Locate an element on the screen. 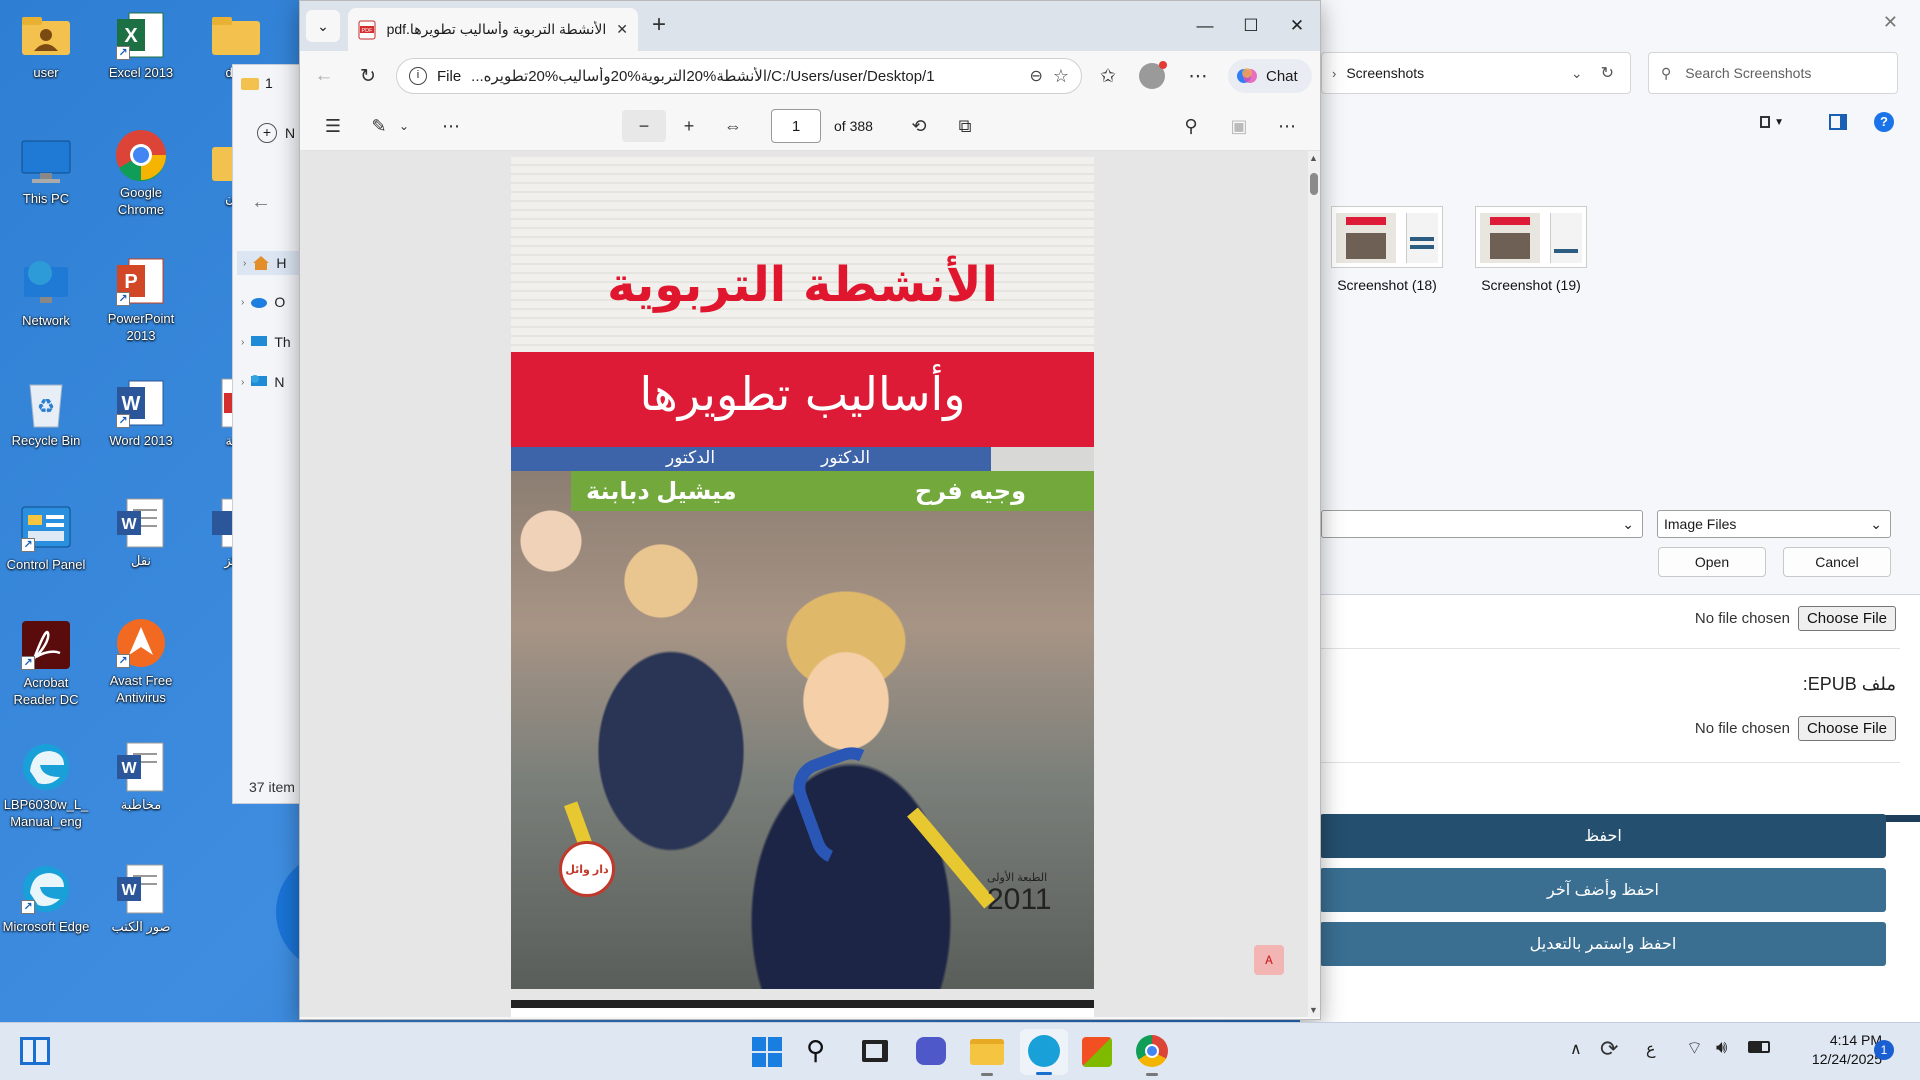 This screenshot has width=1920, height=1080. desktop-icon-user: user is located at coordinates (46, 44).